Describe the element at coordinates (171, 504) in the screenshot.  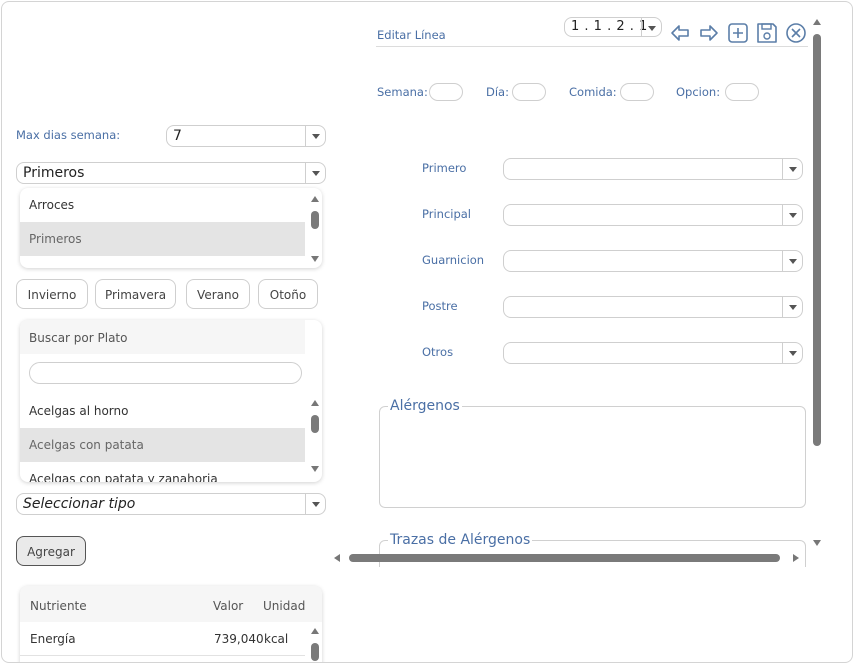
I see `type-select: Seleccionar tipo` at that location.